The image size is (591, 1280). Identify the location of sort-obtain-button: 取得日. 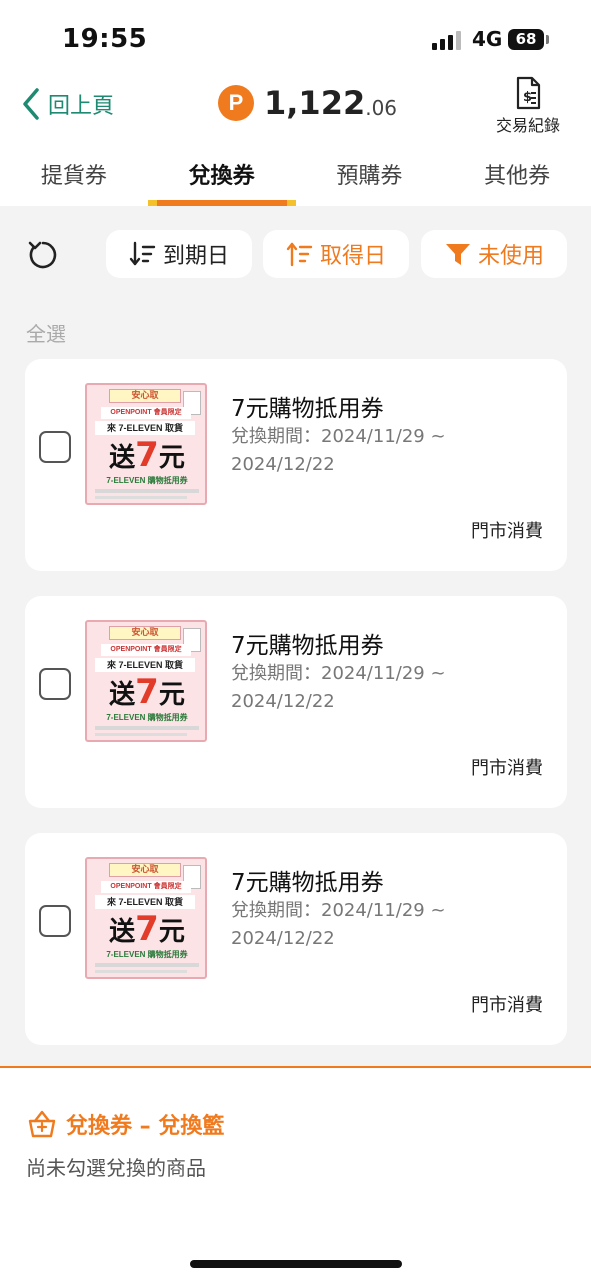
(336, 254).